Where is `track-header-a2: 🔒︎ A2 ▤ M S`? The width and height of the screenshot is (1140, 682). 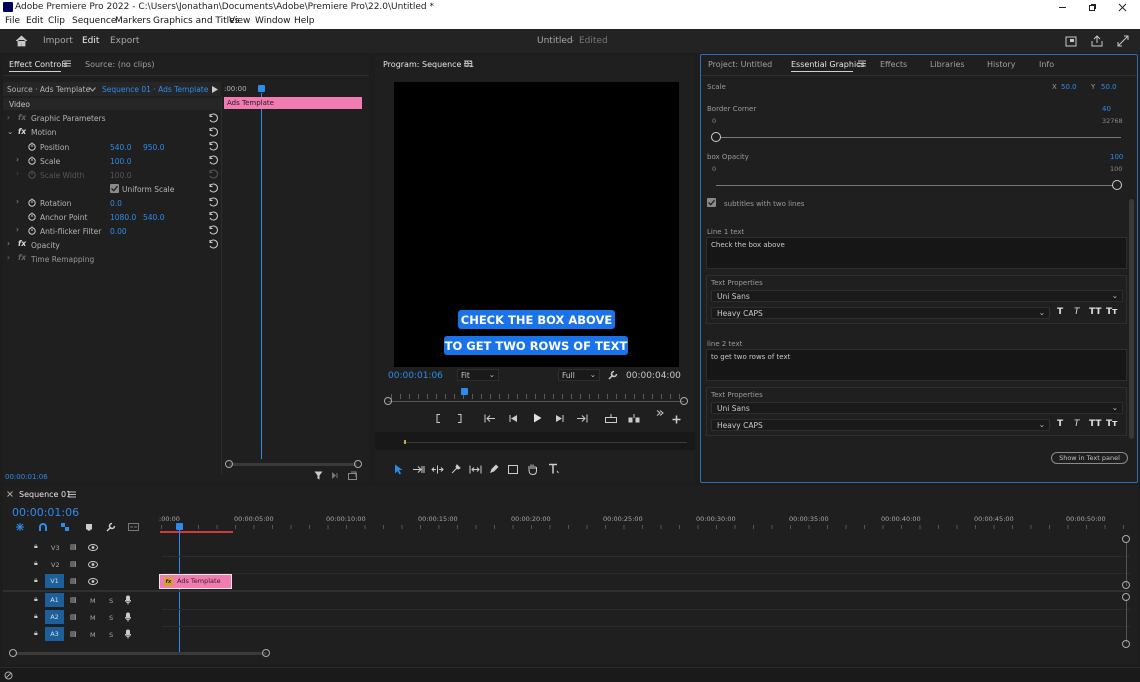
track-header-a2: 🔒︎ A2 ▤ M S is located at coordinates (81, 617).